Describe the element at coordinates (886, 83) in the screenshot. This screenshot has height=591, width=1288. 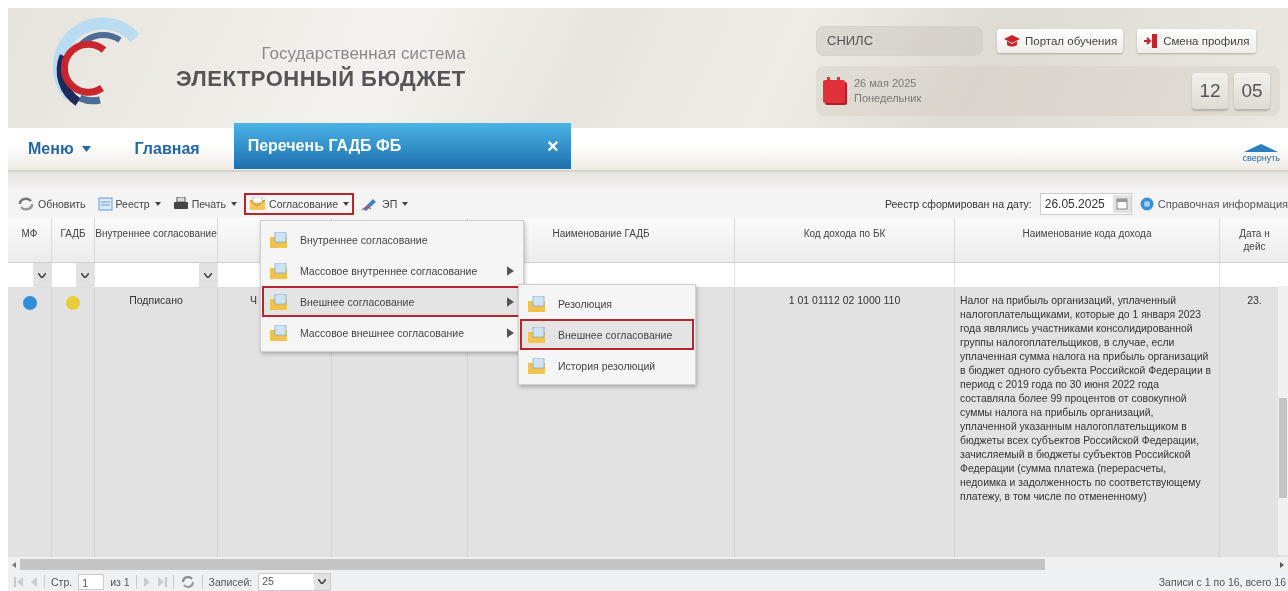
I see `date-text: 26 мая 2025` at that location.